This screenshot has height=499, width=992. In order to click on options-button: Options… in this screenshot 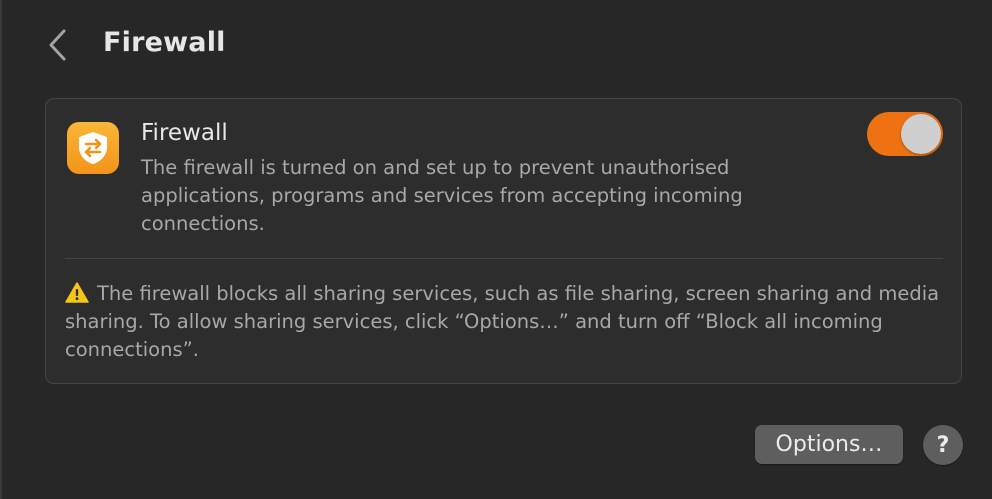, I will do `click(829, 444)`.